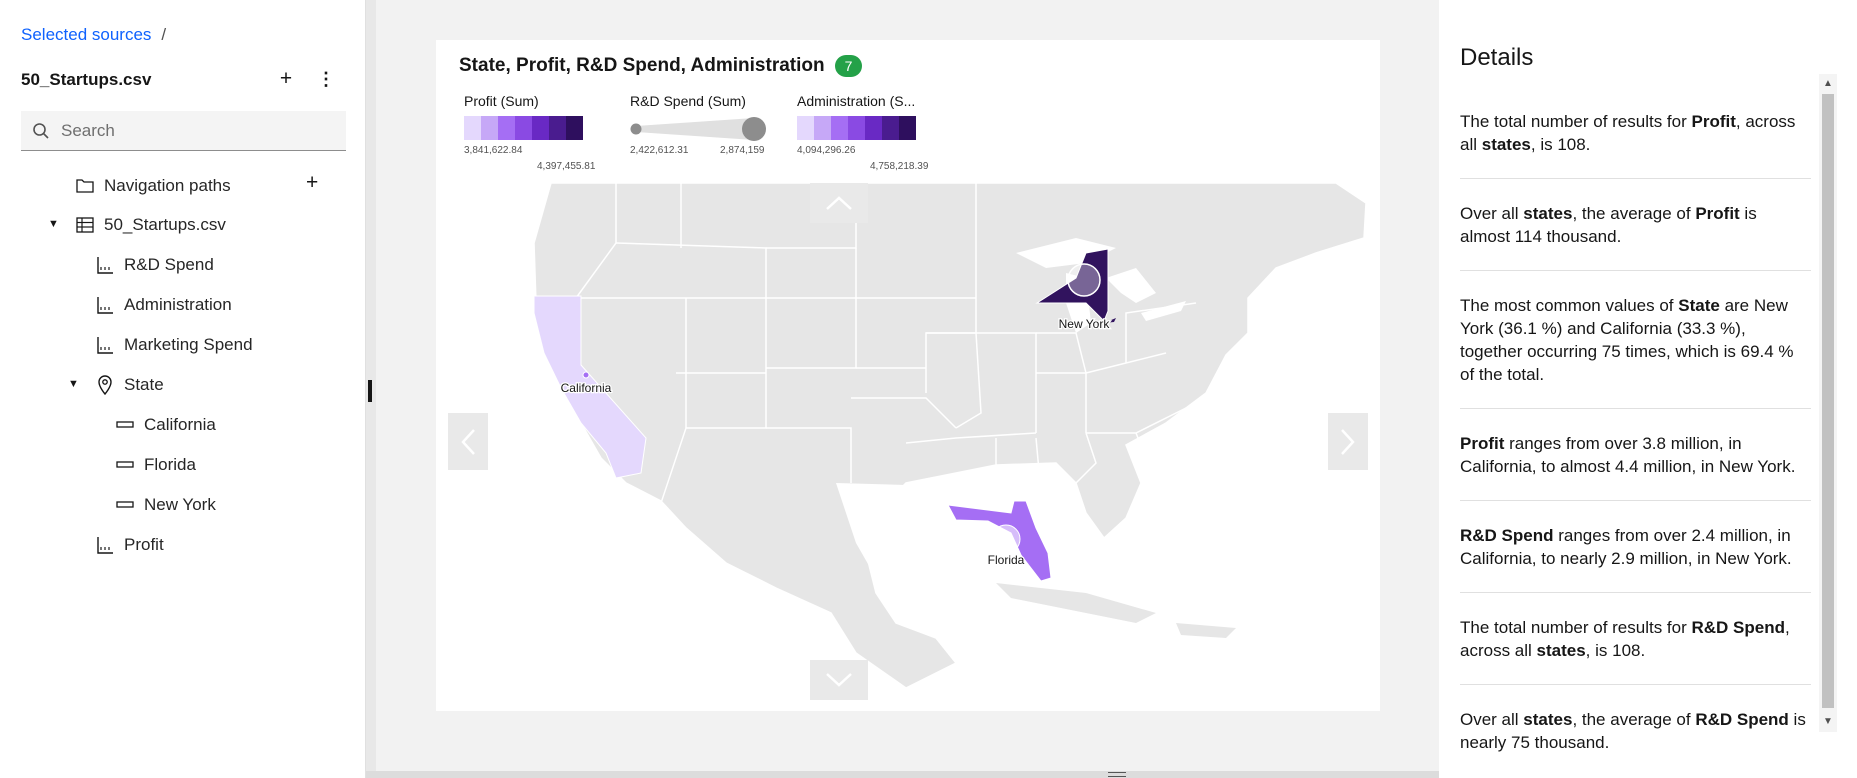  Describe the element at coordinates (155, 465) in the screenshot. I see `tree-item-florida: Florida` at that location.